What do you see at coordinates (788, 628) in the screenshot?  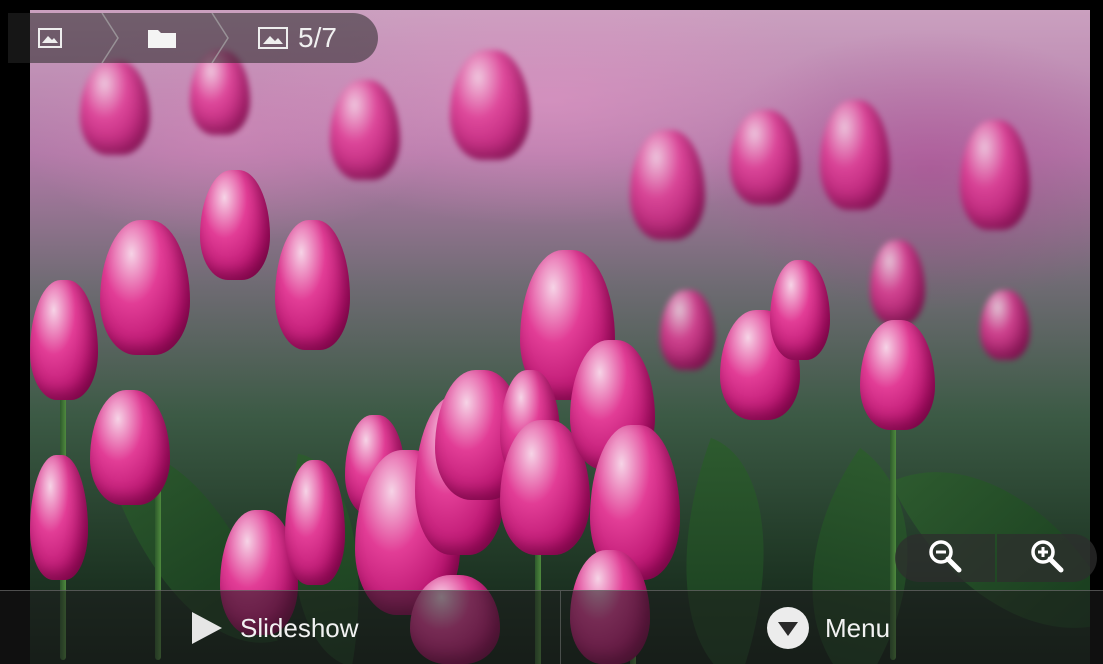 I see `menu-down-icon` at bounding box center [788, 628].